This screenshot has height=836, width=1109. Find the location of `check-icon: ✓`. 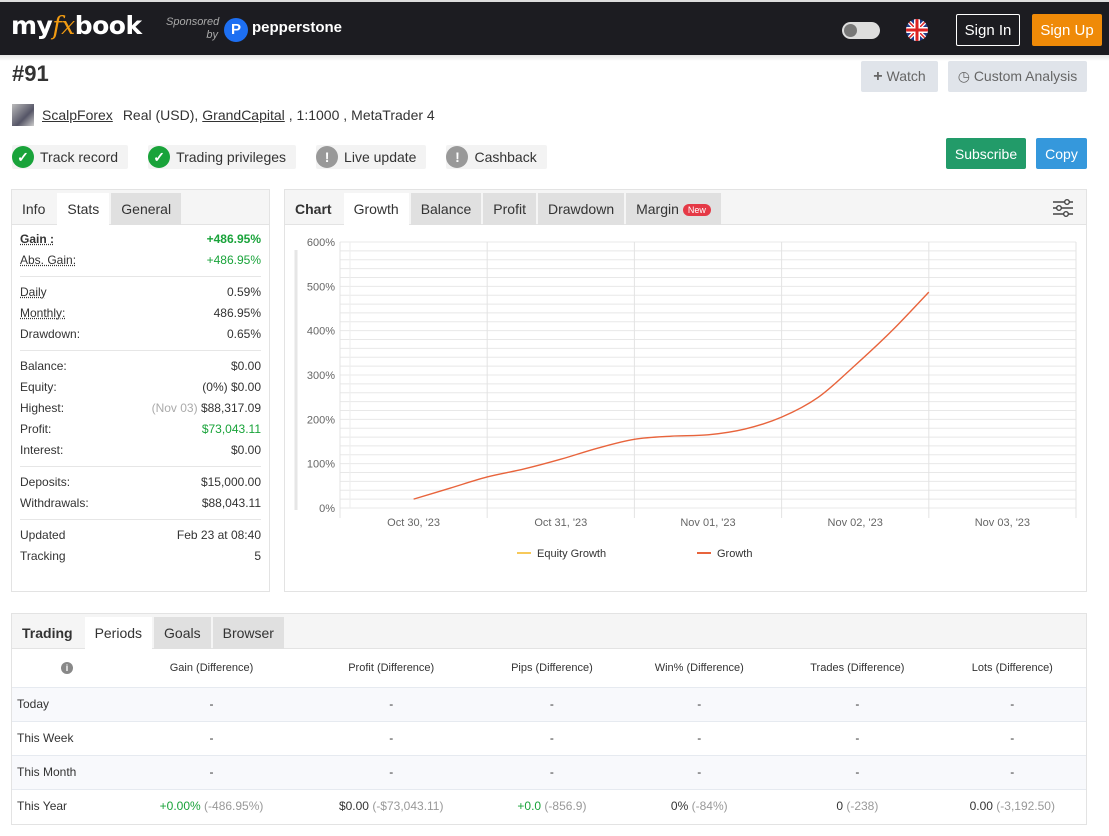

check-icon: ✓ is located at coordinates (159, 157).